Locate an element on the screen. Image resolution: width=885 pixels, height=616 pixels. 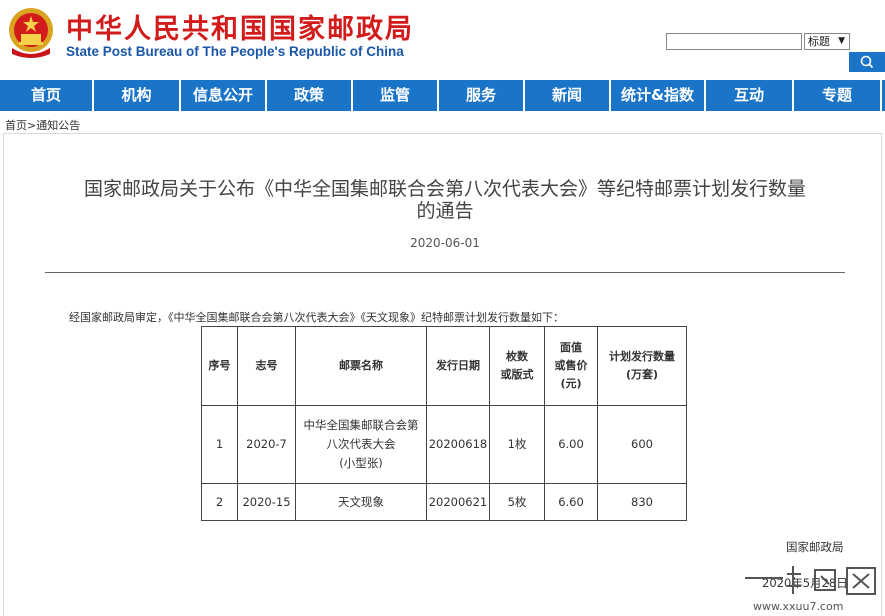
chevron-down-icon: ▼ is located at coordinates (841, 41).